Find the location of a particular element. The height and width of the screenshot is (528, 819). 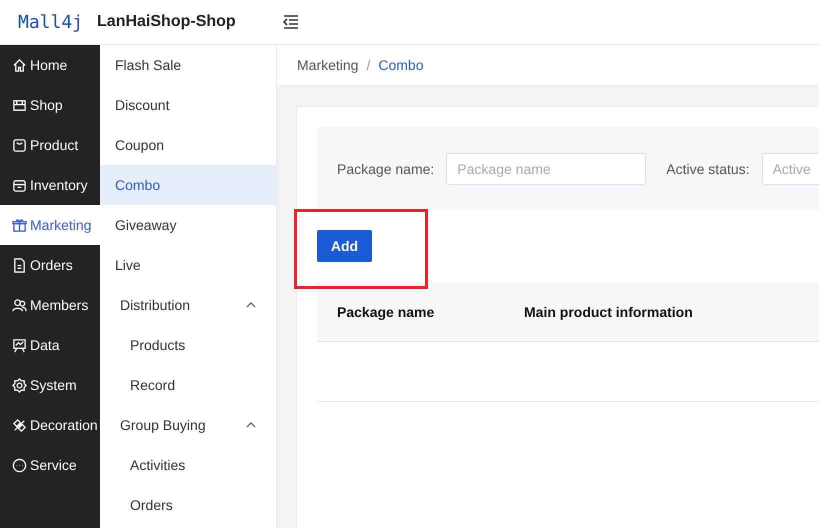

search-field: Package name is located at coordinates (546, 168).